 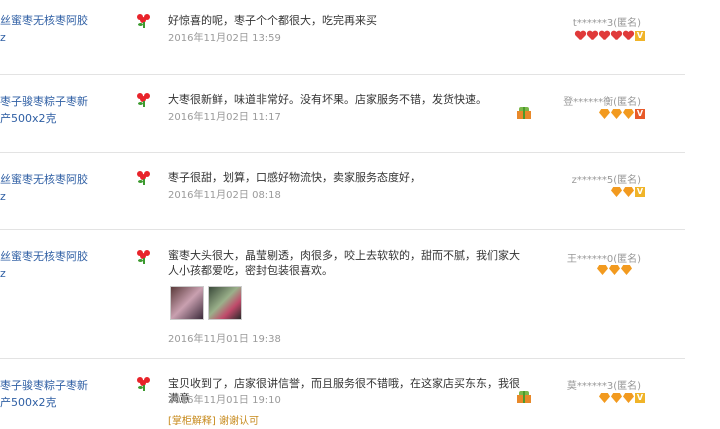 I want to click on review-date: 2016年11月02日 13:59, so click(x=224, y=38).